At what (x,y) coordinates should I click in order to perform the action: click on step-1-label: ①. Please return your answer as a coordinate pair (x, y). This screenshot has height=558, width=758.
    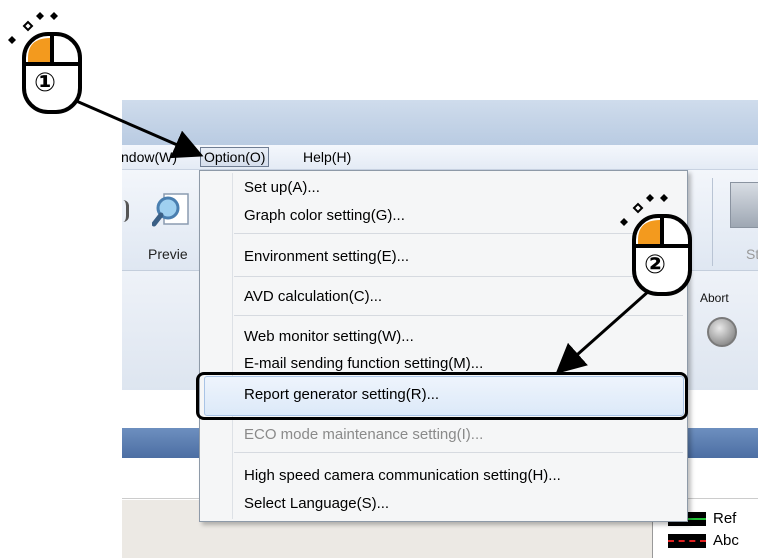
    Looking at the image, I should click on (45, 83).